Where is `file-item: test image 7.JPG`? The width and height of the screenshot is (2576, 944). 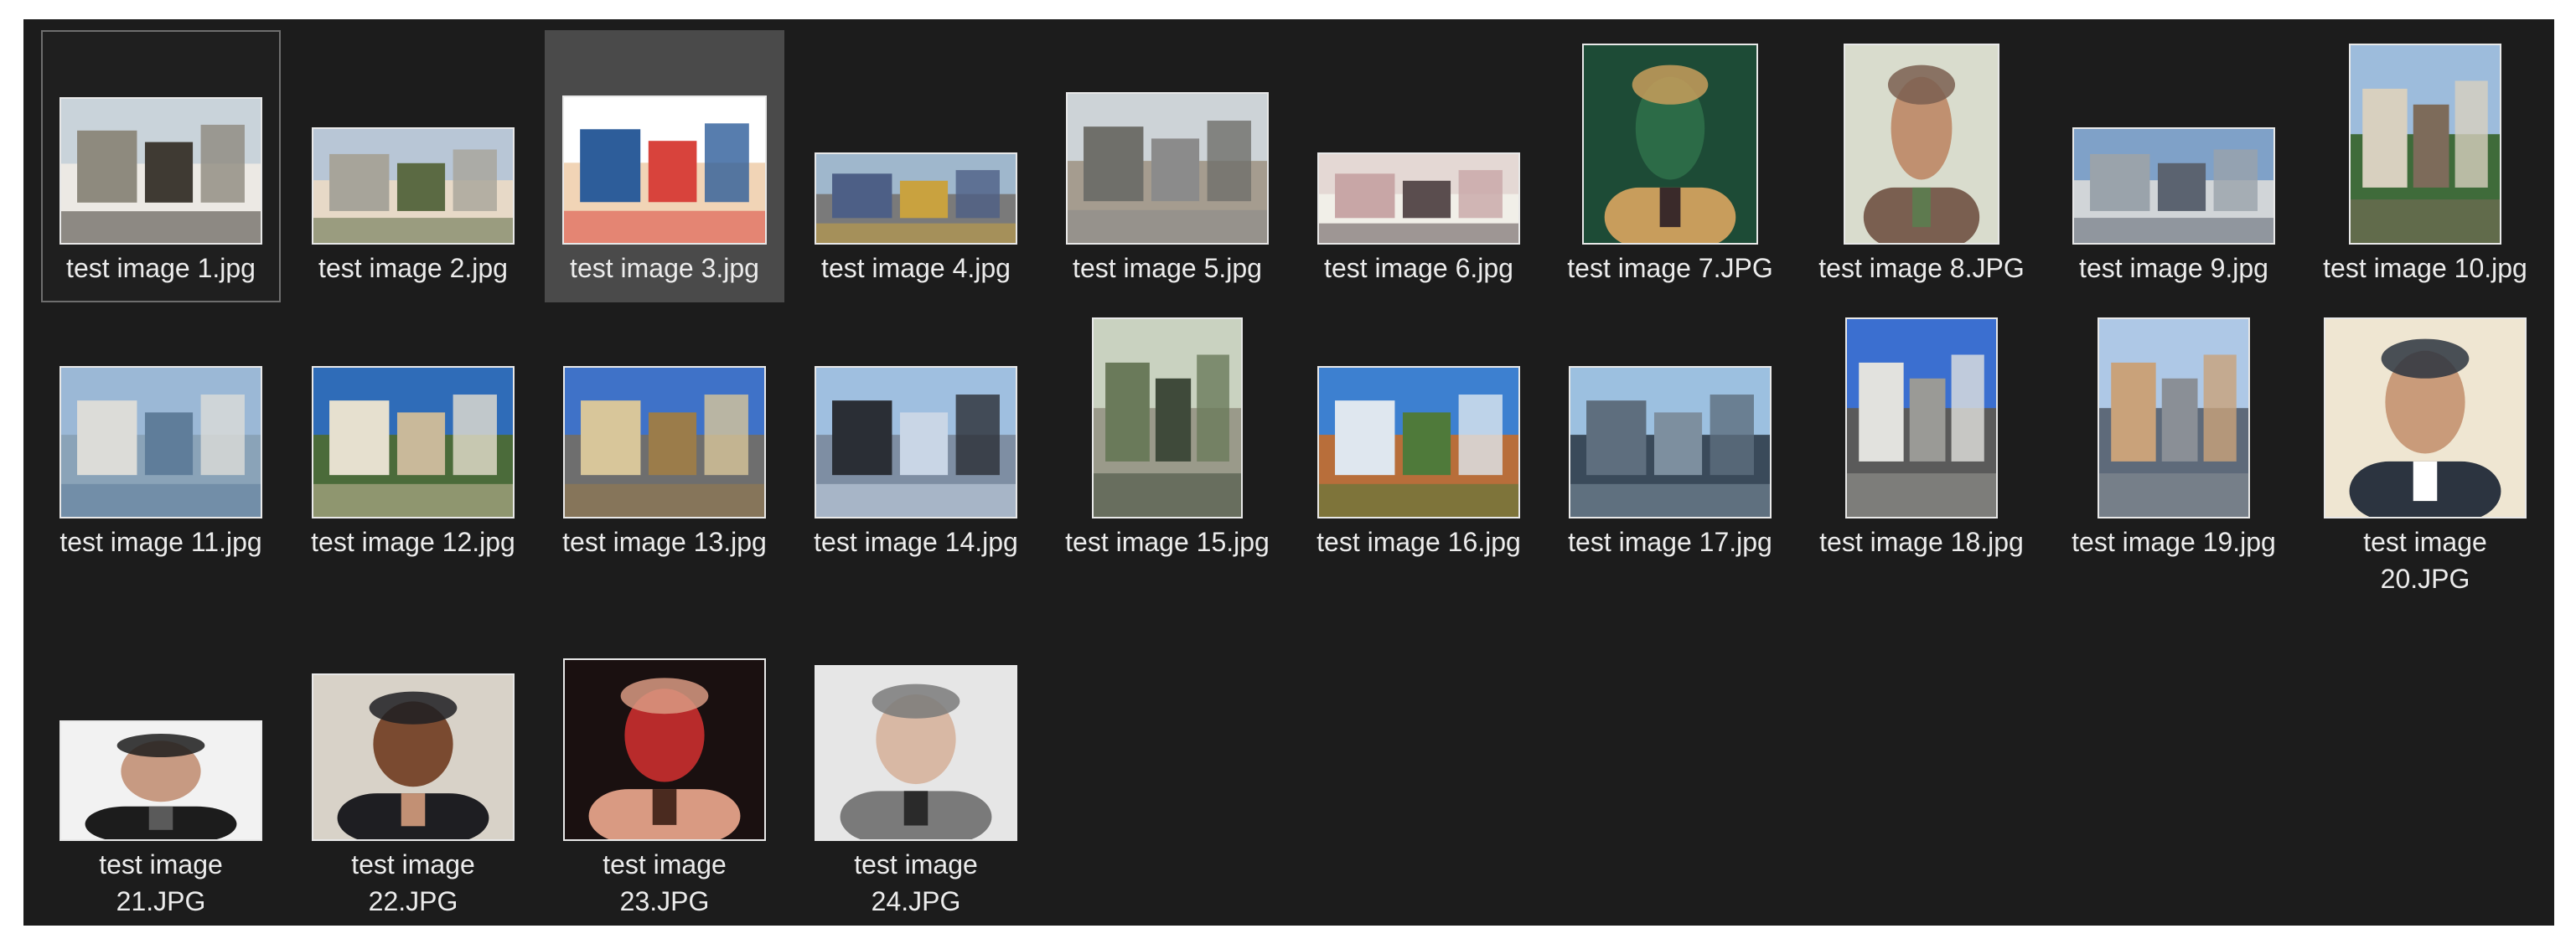 file-item: test image 7.JPG is located at coordinates (1670, 166).